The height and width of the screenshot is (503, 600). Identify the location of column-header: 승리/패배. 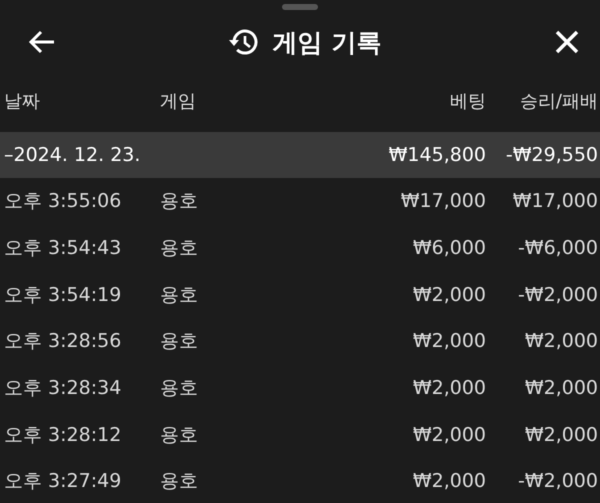
(558, 101).